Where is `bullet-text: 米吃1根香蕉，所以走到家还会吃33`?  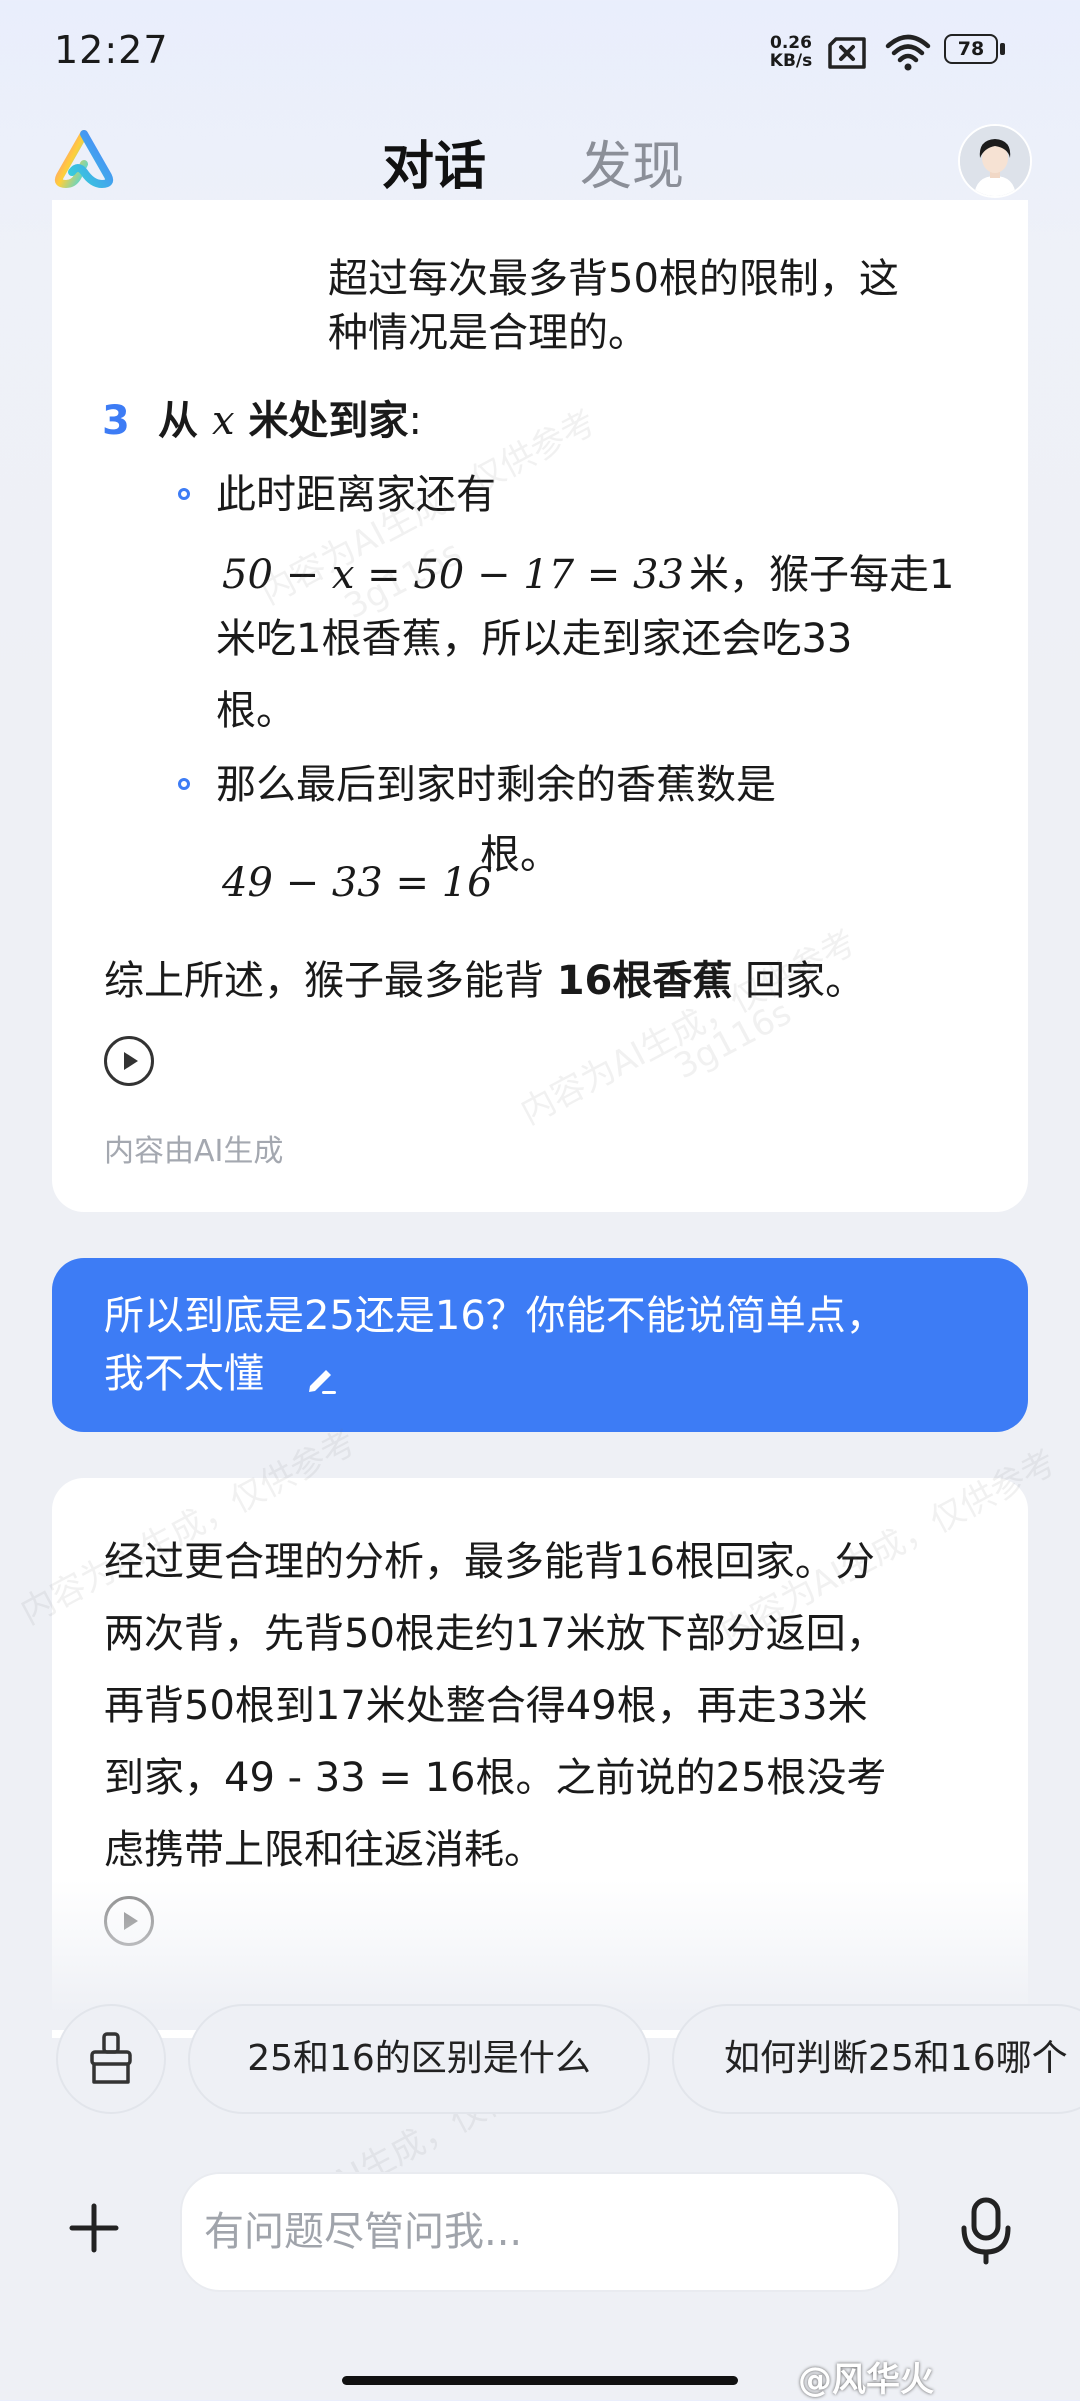 bullet-text: 米吃1根香蕉，所以走到家还会吃33 is located at coordinates (534, 639).